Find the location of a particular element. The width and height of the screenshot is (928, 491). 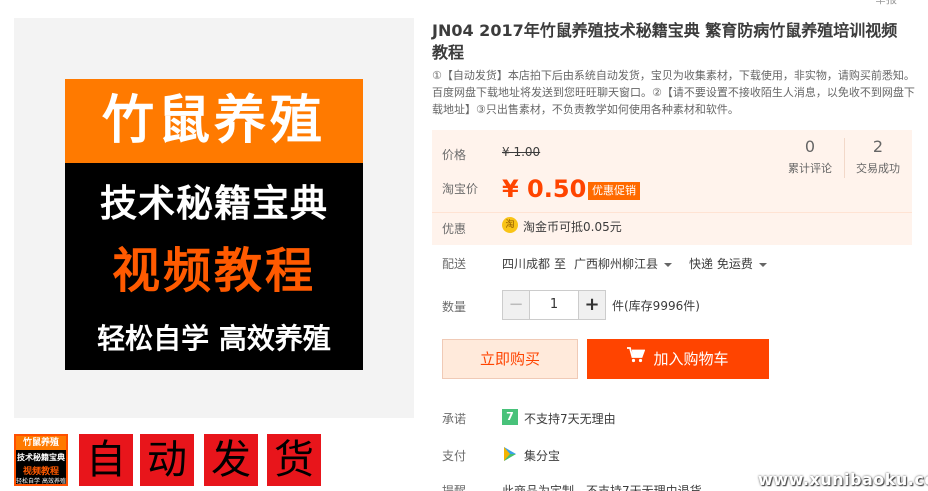

original-price: ¥ 1.00 is located at coordinates (521, 152).